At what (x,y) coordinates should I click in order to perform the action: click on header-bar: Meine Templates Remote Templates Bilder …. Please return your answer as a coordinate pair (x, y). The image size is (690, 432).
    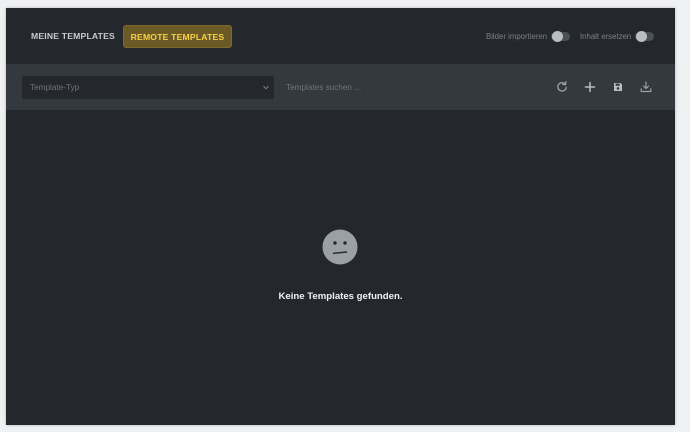
    Looking at the image, I should click on (340, 36).